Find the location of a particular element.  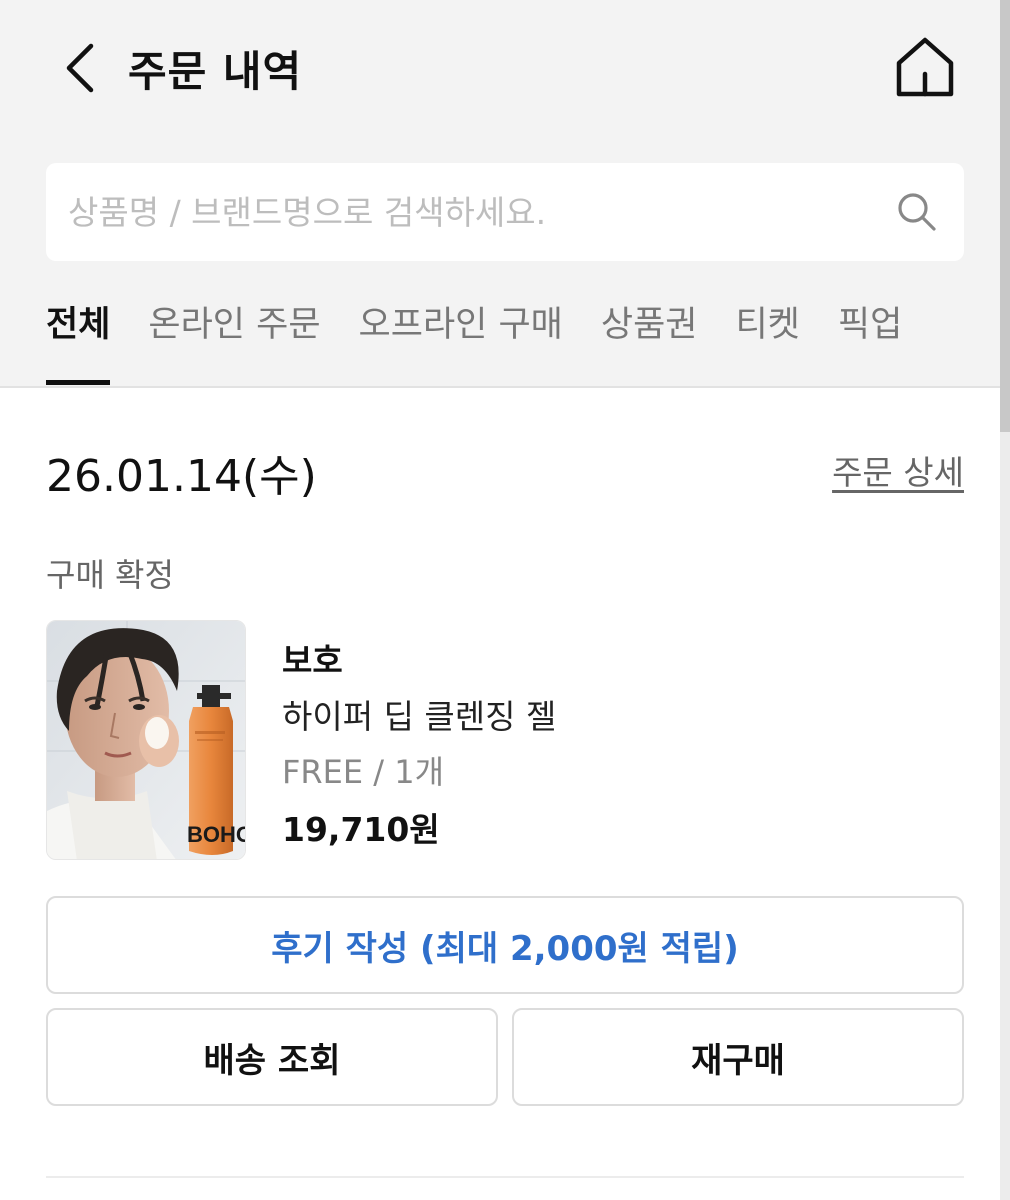

rebuy-button: 재구매 is located at coordinates (738, 1057).